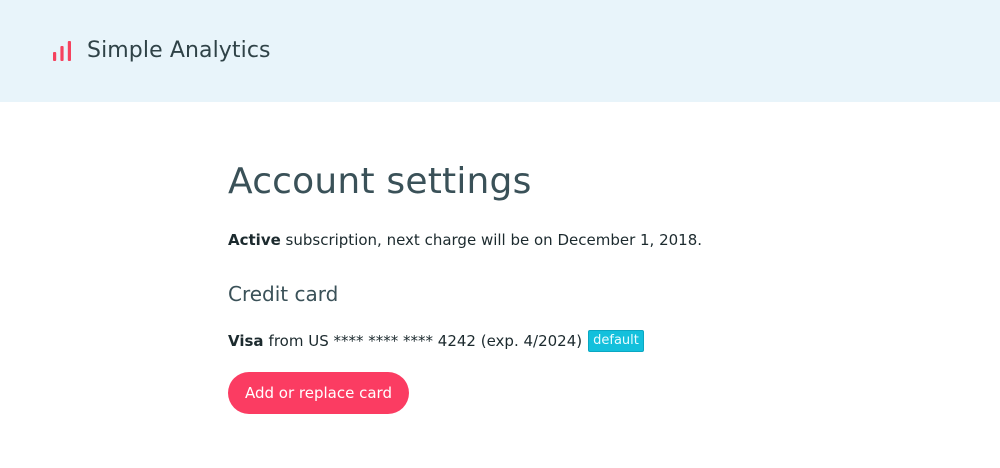  Describe the element at coordinates (254, 240) in the screenshot. I see `subscription-status-label: Active` at that location.